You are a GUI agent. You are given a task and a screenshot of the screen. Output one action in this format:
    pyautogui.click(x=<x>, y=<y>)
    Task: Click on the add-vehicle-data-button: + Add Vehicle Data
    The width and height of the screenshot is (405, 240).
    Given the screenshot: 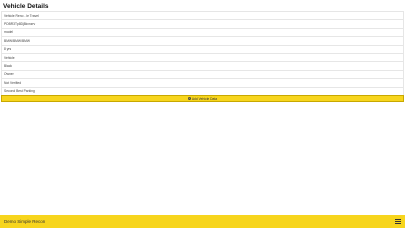 What is the action you would take?
    pyautogui.click(x=202, y=98)
    